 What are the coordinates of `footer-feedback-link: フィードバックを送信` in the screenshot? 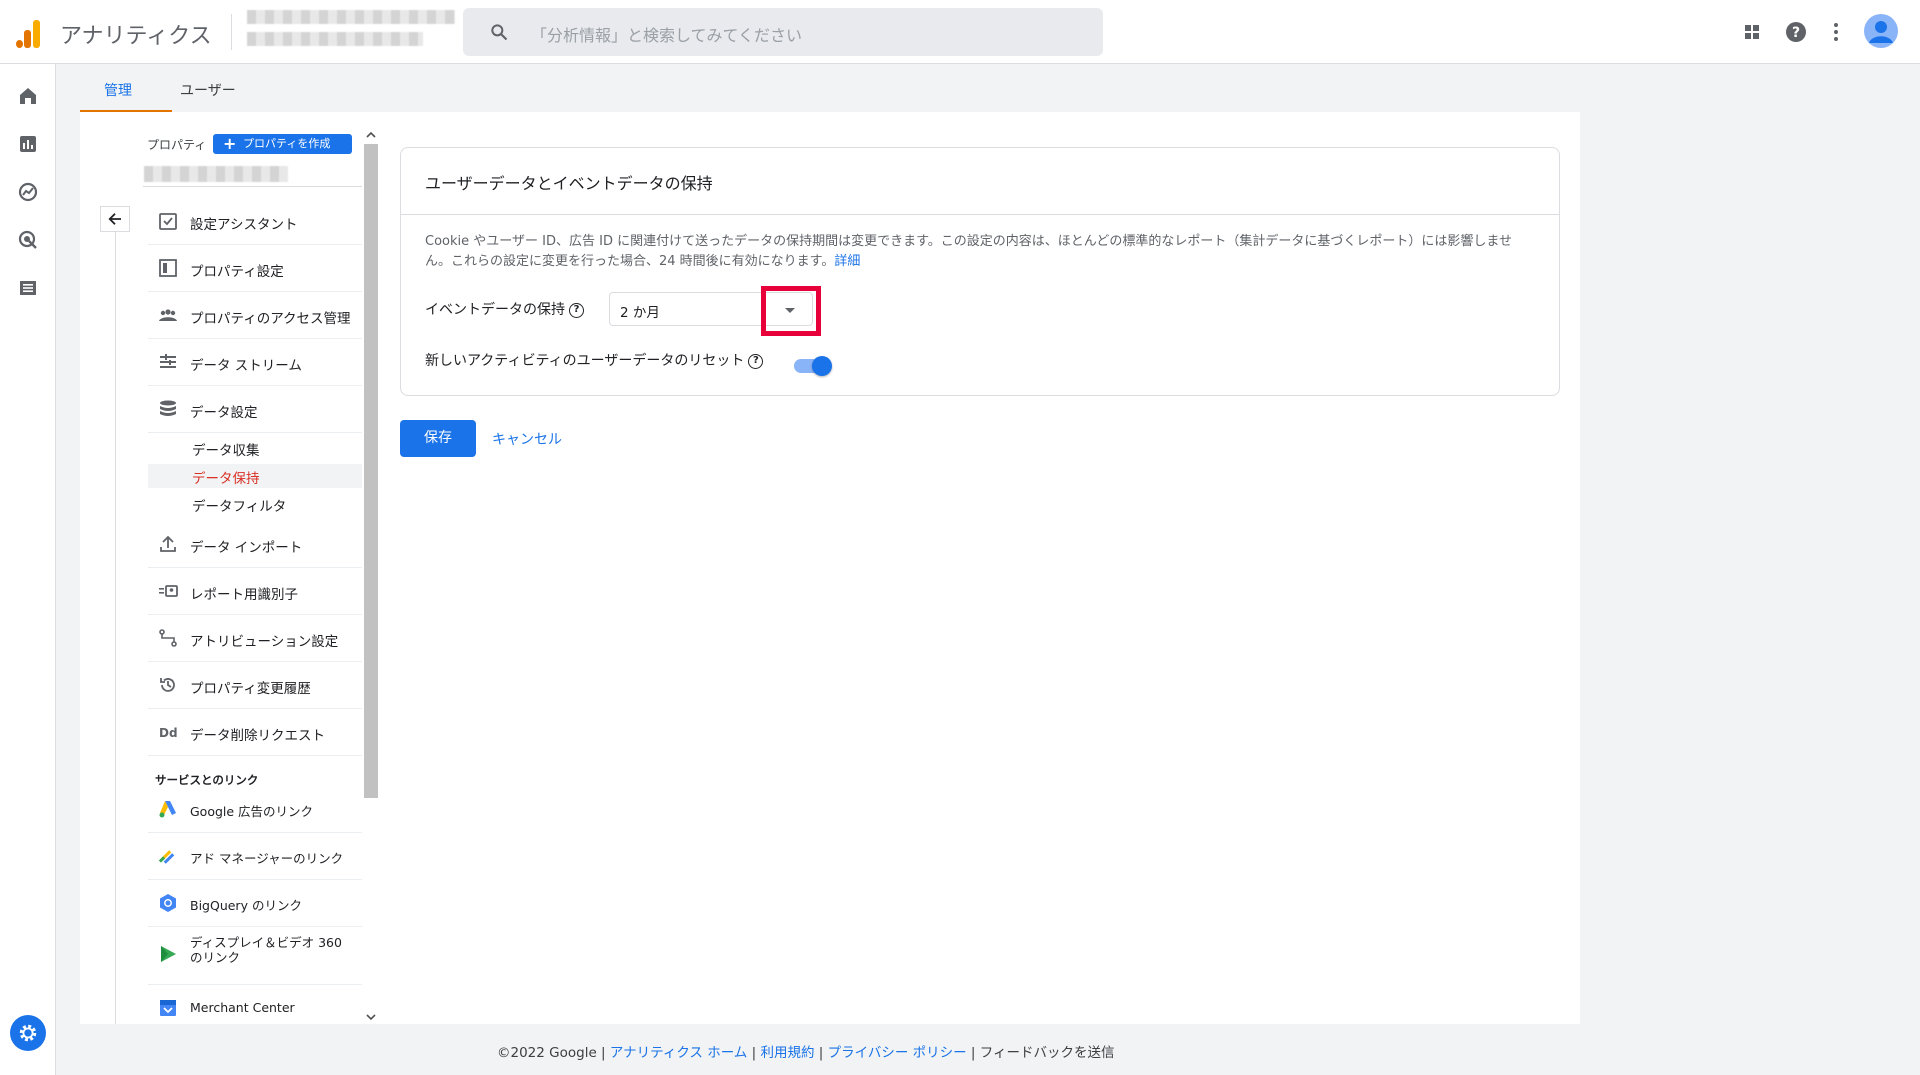 It's located at (1047, 1053).